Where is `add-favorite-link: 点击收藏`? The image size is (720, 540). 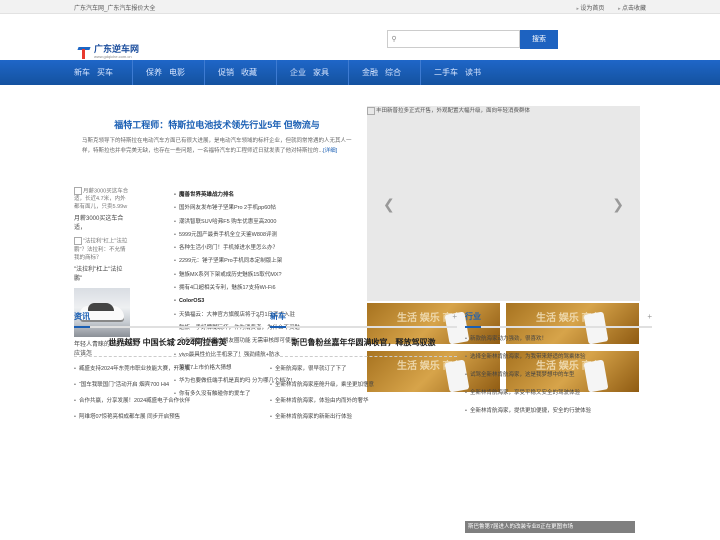
add-favorite-link: 点击收藏 is located at coordinates (632, 9).